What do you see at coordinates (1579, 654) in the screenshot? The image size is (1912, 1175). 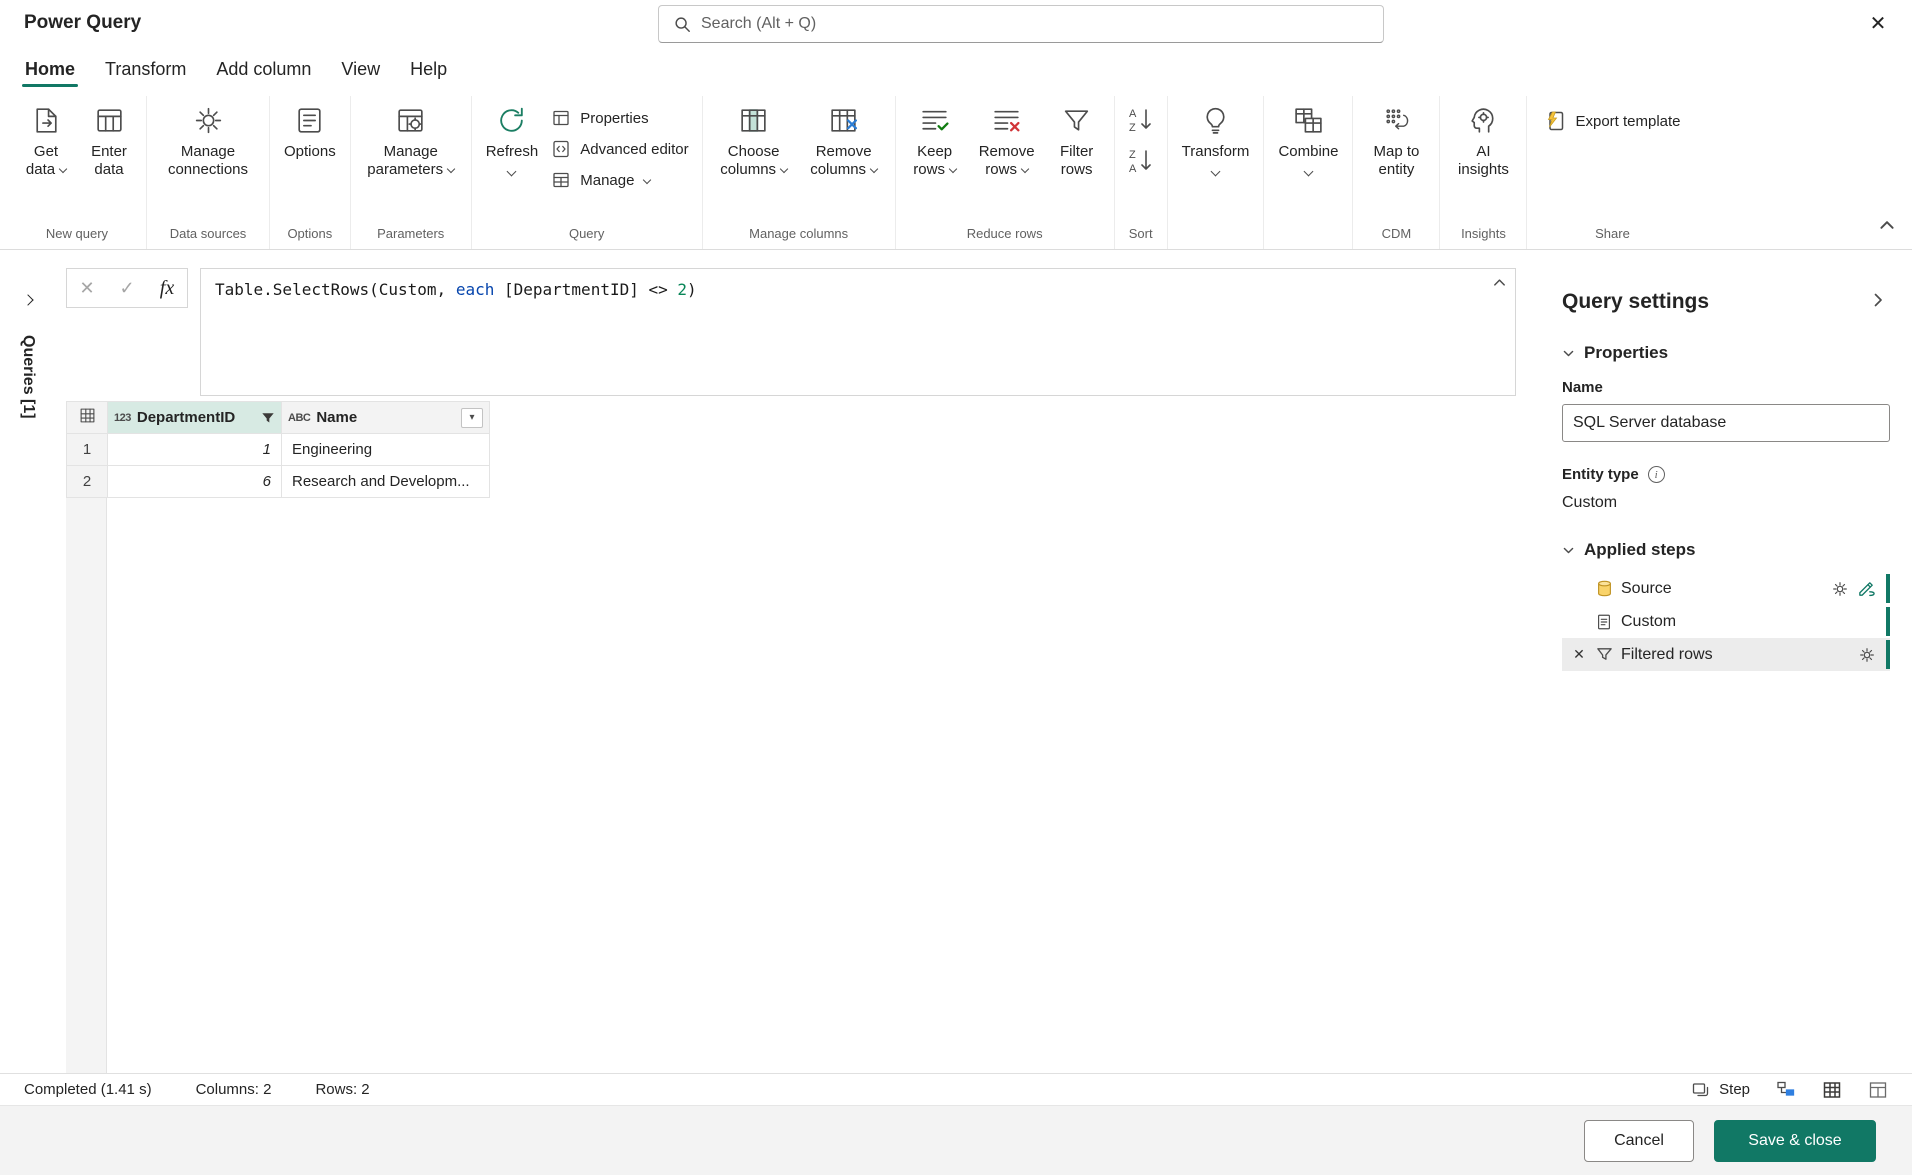 I see `delete-step-icon: ✕` at bounding box center [1579, 654].